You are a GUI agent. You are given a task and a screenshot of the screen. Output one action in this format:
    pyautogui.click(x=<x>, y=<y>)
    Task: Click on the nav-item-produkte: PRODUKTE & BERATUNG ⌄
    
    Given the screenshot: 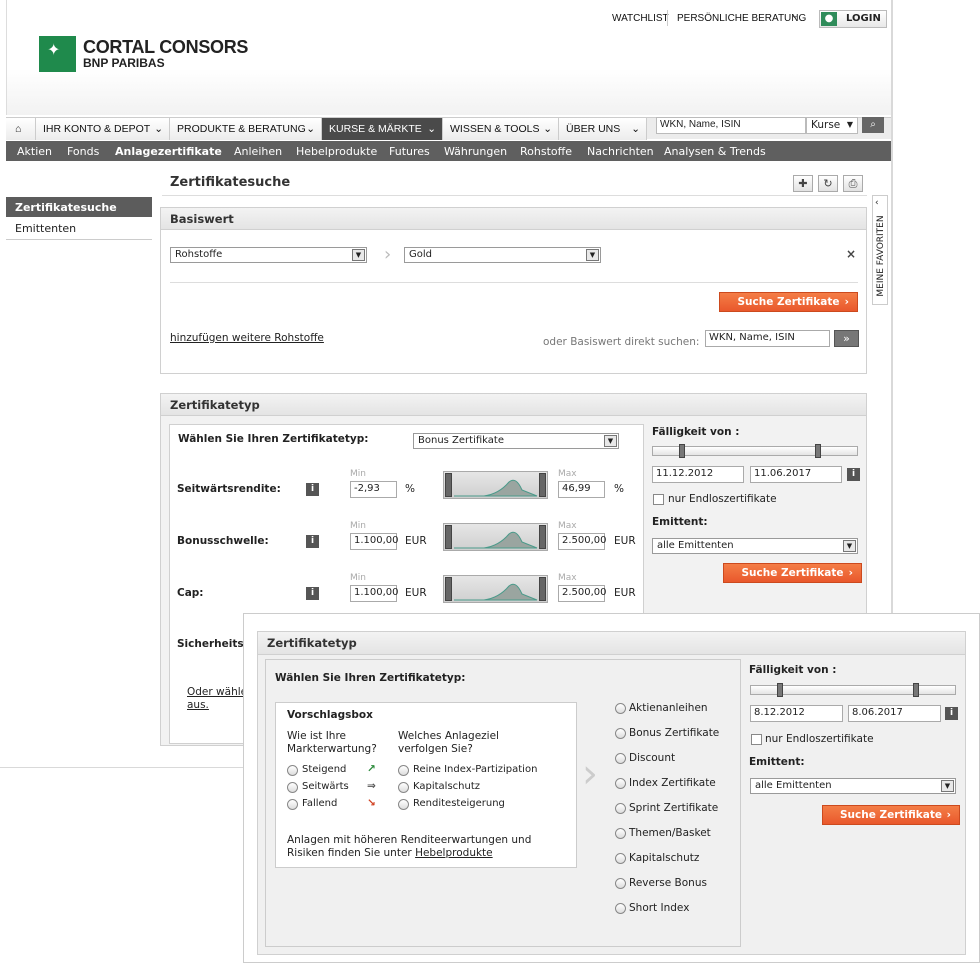 What is the action you would take?
    pyautogui.click(x=246, y=129)
    